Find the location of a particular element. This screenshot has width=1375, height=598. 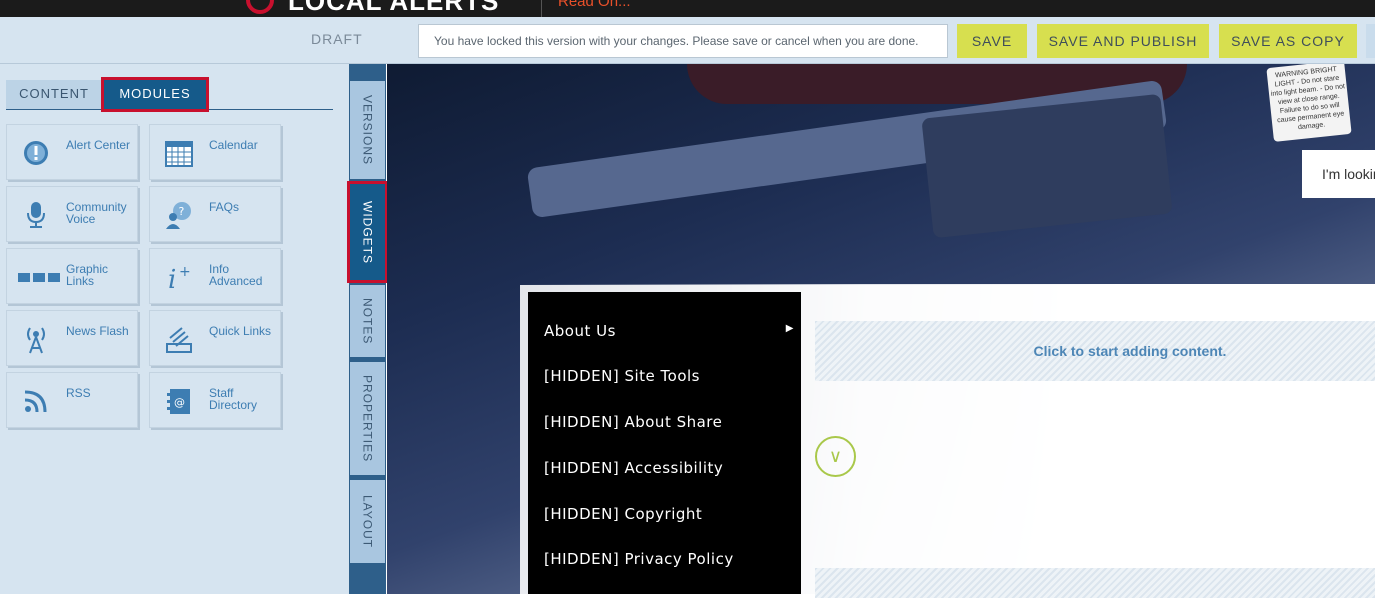

module-label: RSS is located at coordinates (78, 393).